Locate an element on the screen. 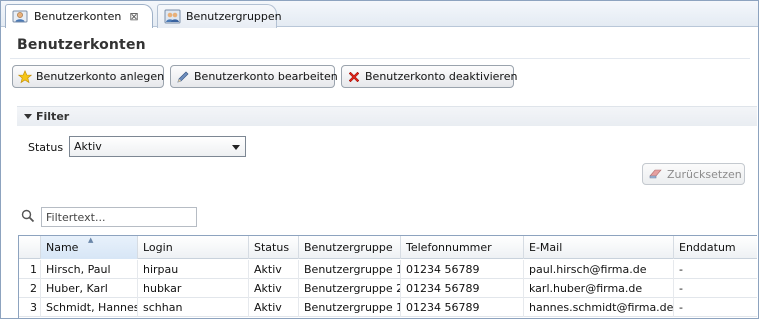  row-number: 3 is located at coordinates (30, 307).